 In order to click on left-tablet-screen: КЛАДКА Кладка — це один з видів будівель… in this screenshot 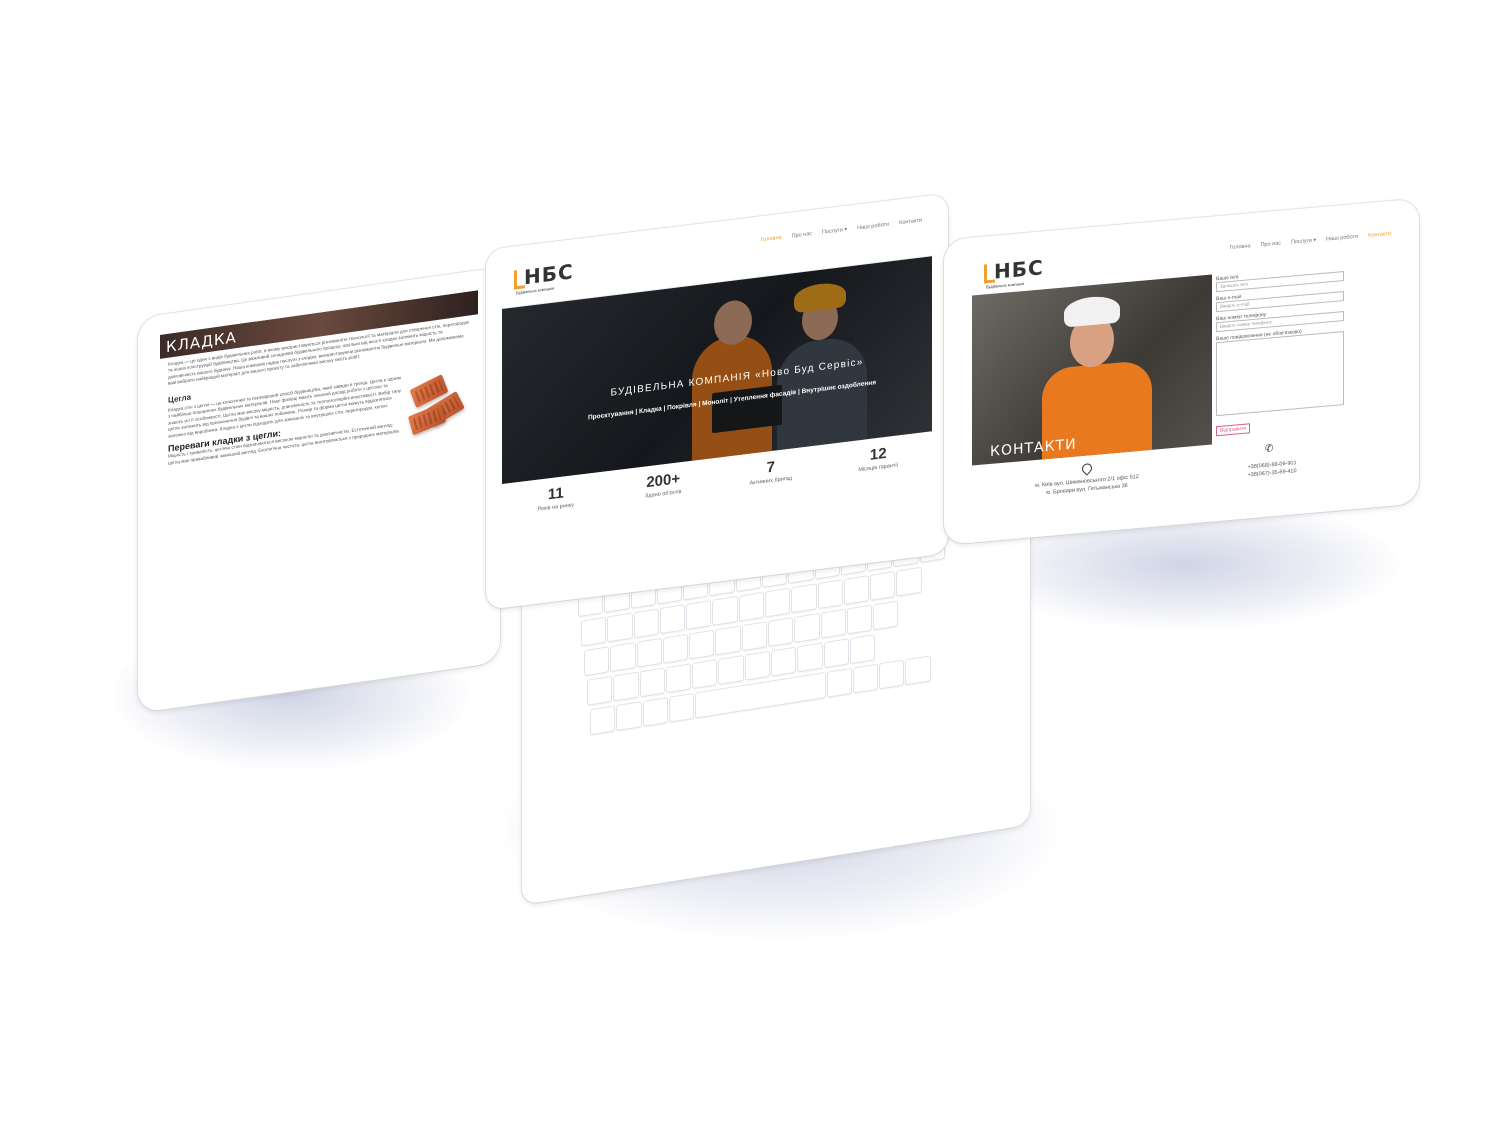, I will do `click(319, 492)`.